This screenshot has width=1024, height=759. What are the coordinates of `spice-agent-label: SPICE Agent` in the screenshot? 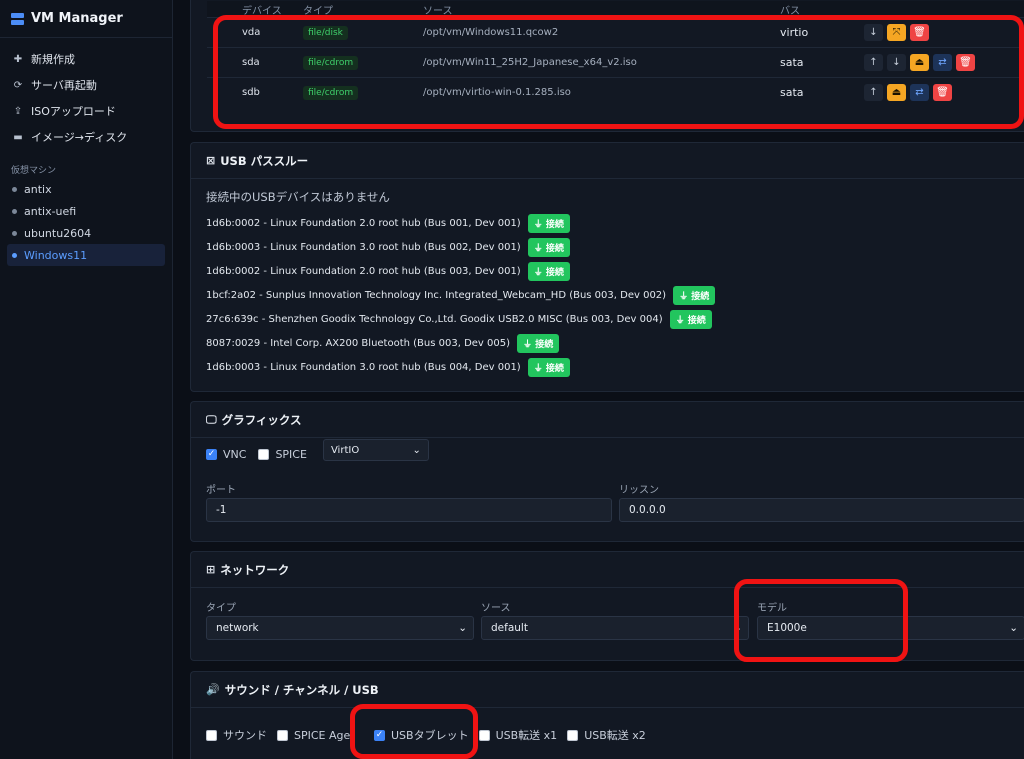 It's located at (322, 735).